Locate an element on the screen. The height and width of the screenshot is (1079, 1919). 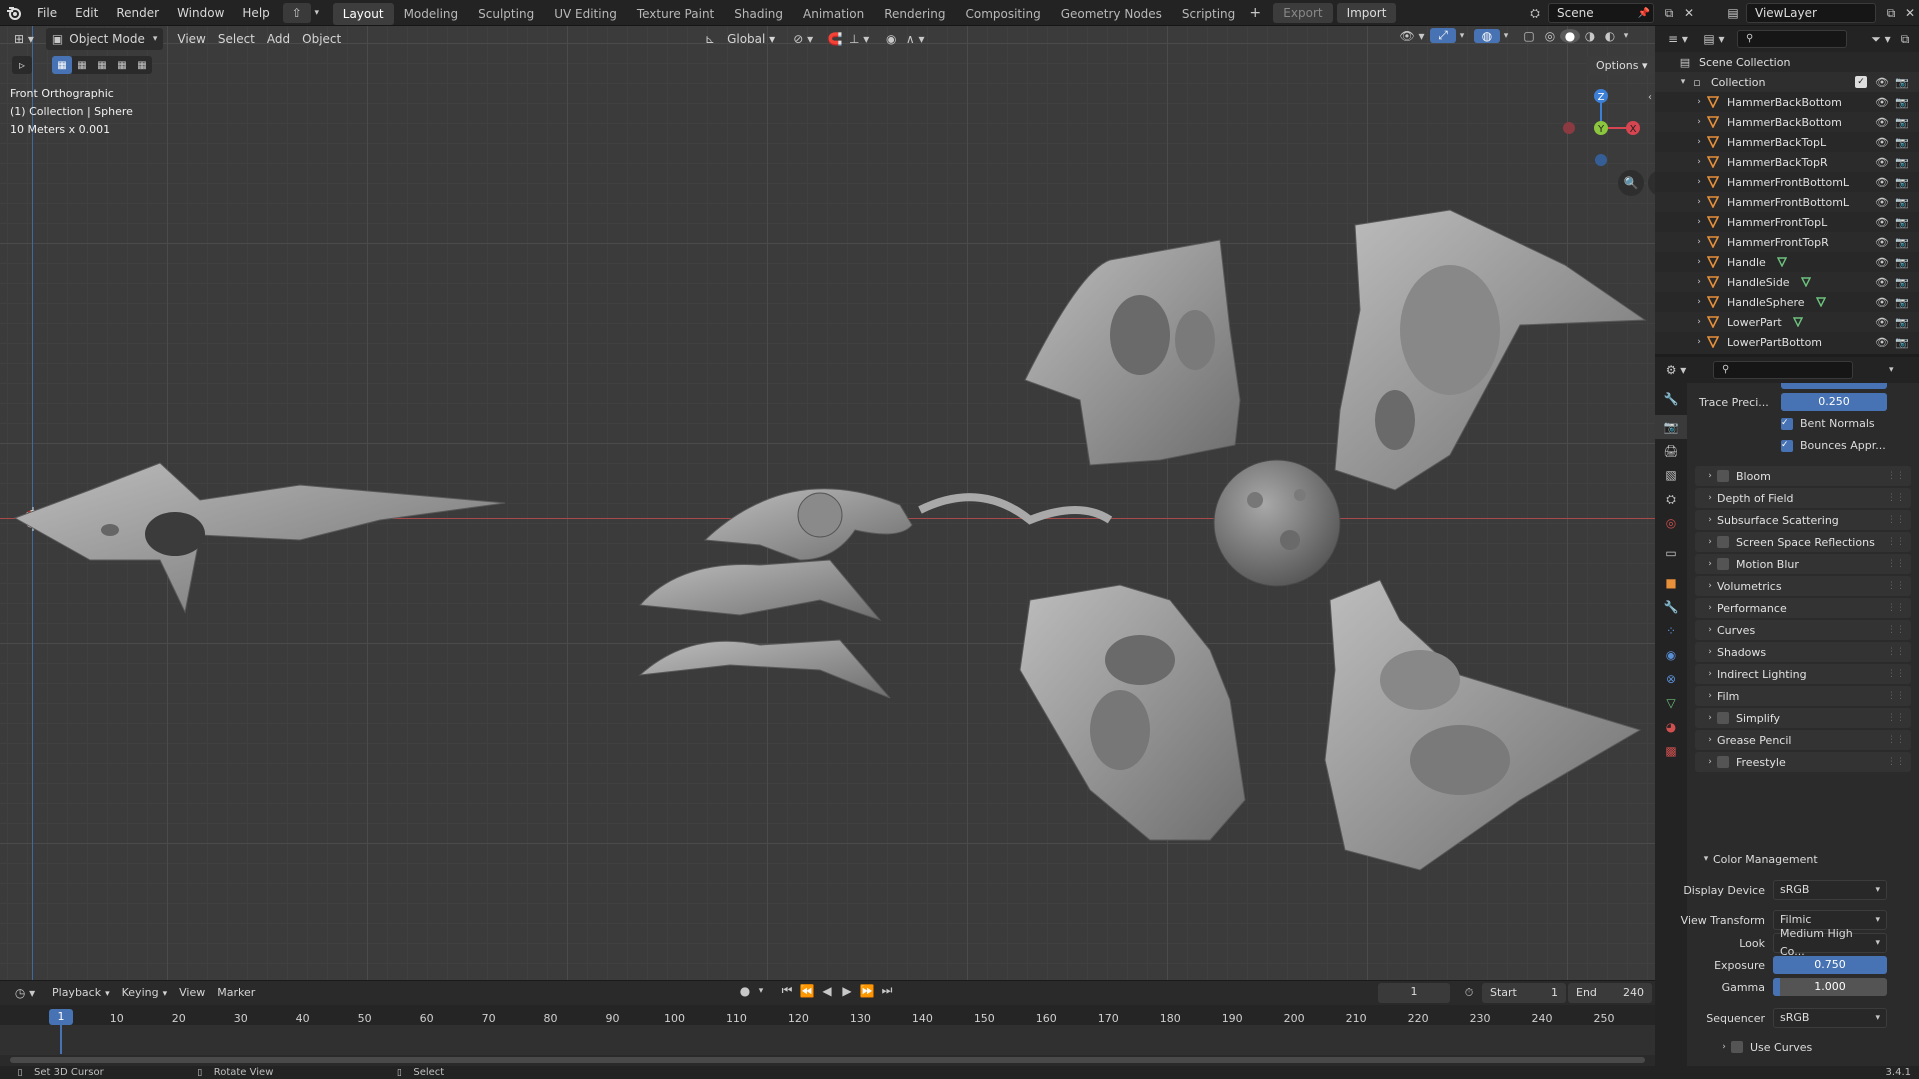
tab-modeling: Modeling is located at coordinates (431, 14).